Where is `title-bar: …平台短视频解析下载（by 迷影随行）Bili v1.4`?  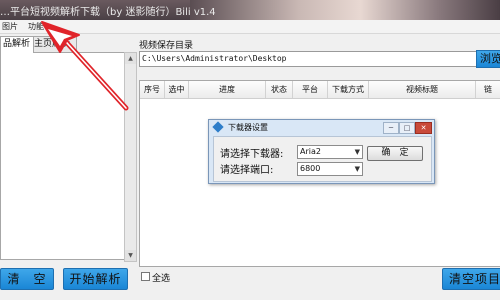 title-bar: …平台短视频解析下载（by 迷影随行）Bili v1.4 is located at coordinates (250, 10).